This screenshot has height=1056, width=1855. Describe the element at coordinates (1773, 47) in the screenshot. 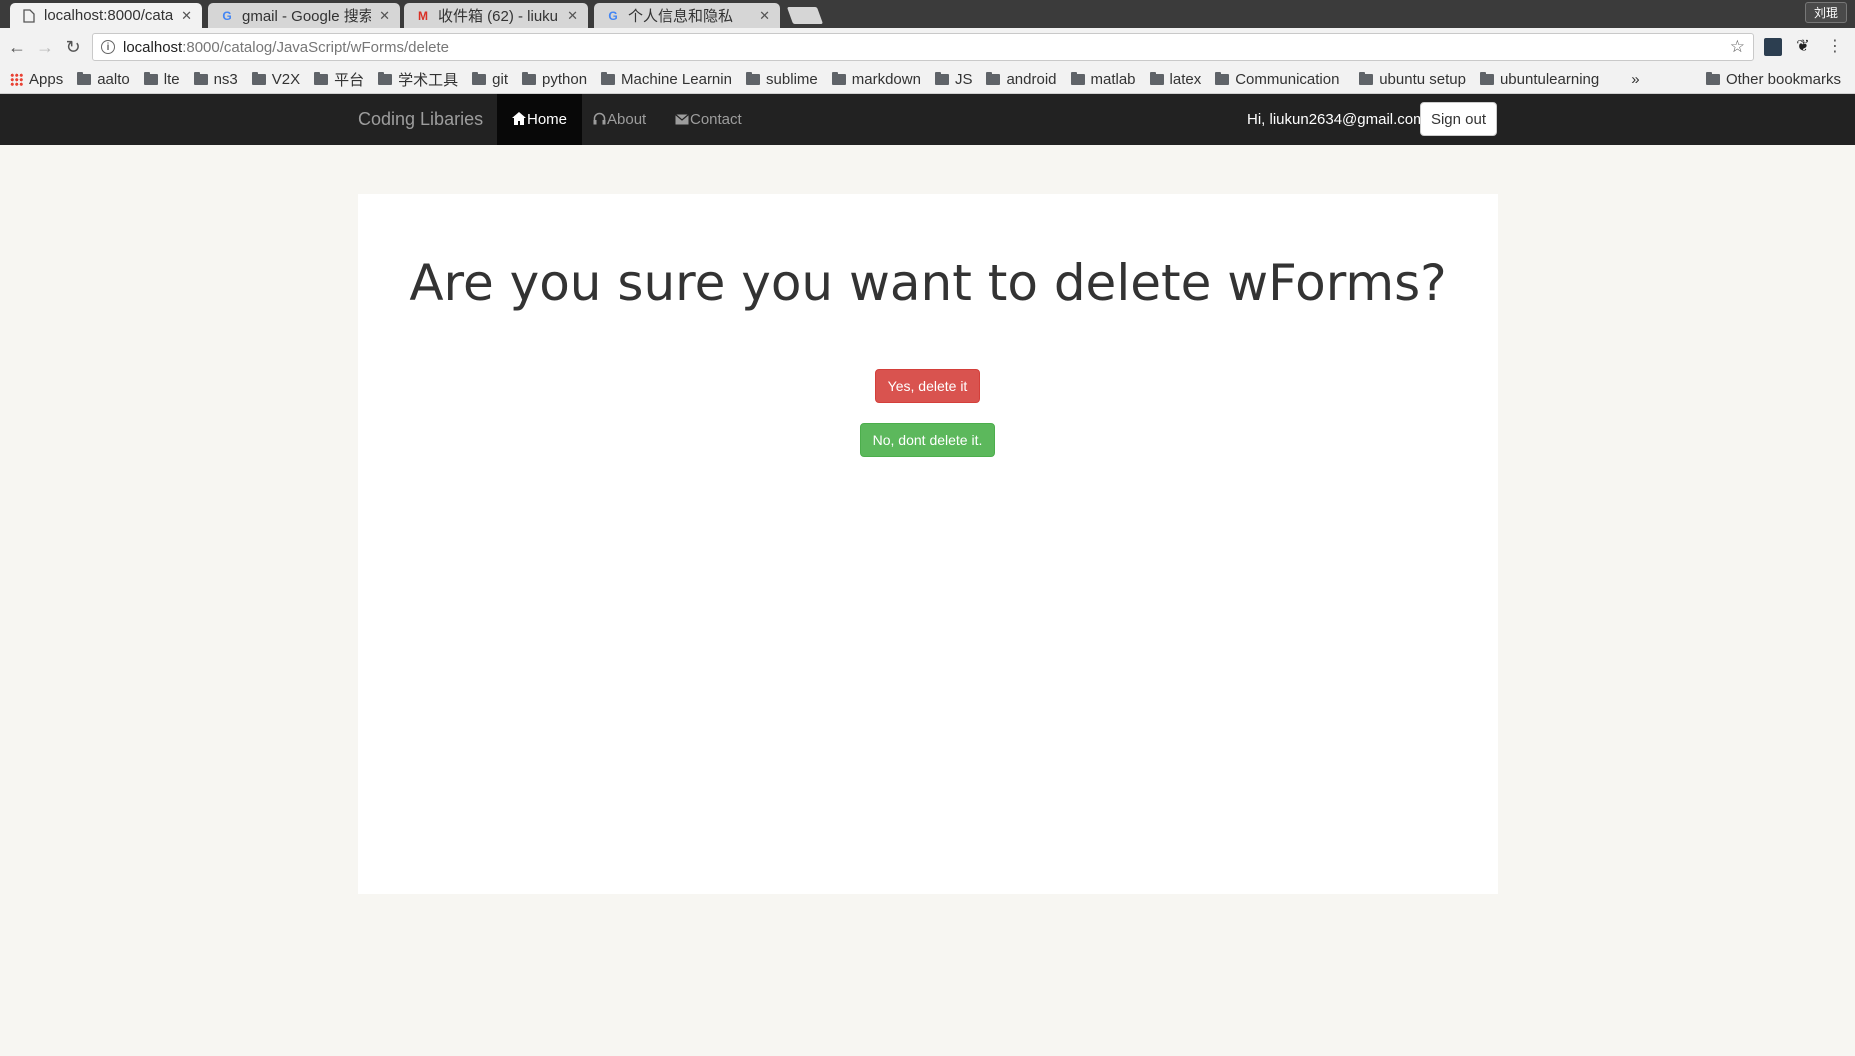

I see `extension-icon` at that location.